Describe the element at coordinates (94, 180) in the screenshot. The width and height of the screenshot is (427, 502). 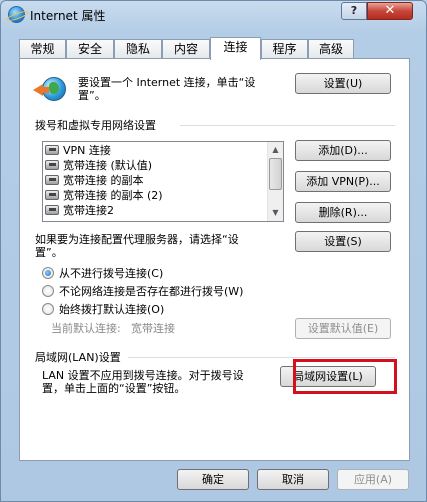
I see `list-item: 宽带连接 的副本` at that location.